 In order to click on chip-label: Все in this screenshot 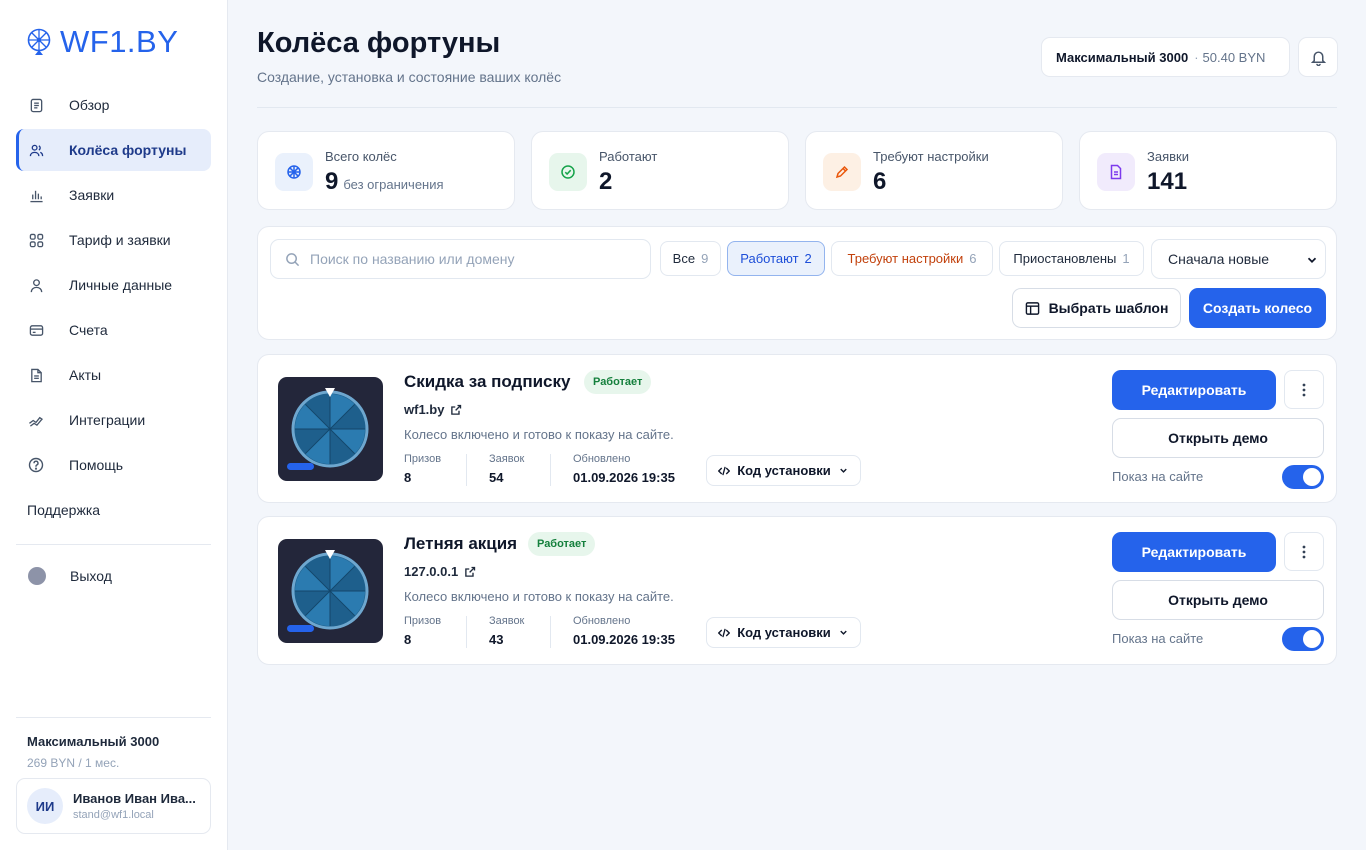, I will do `click(684, 258)`.